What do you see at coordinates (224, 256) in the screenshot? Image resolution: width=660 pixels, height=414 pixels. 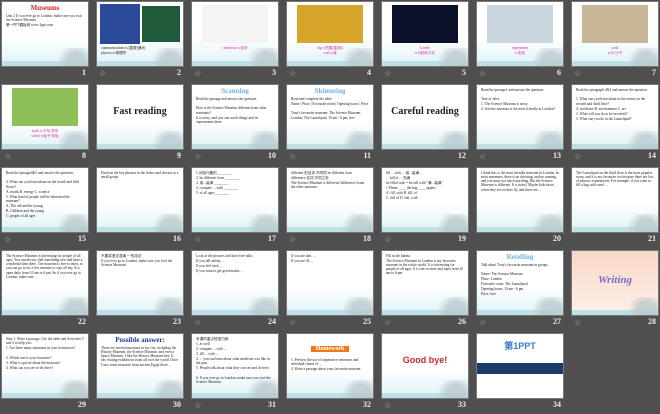 I see `slide-text: Look at the pictures and have free talks` at bounding box center [224, 256].